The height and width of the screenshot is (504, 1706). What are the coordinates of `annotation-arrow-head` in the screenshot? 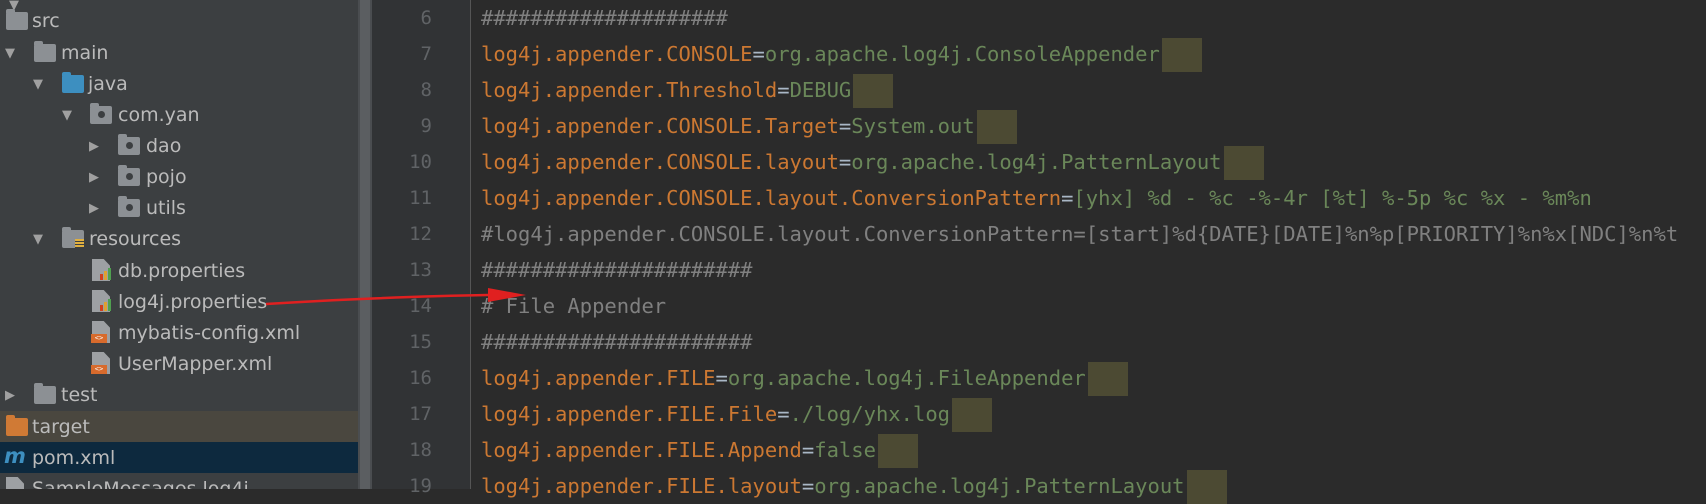 It's located at (507, 295).